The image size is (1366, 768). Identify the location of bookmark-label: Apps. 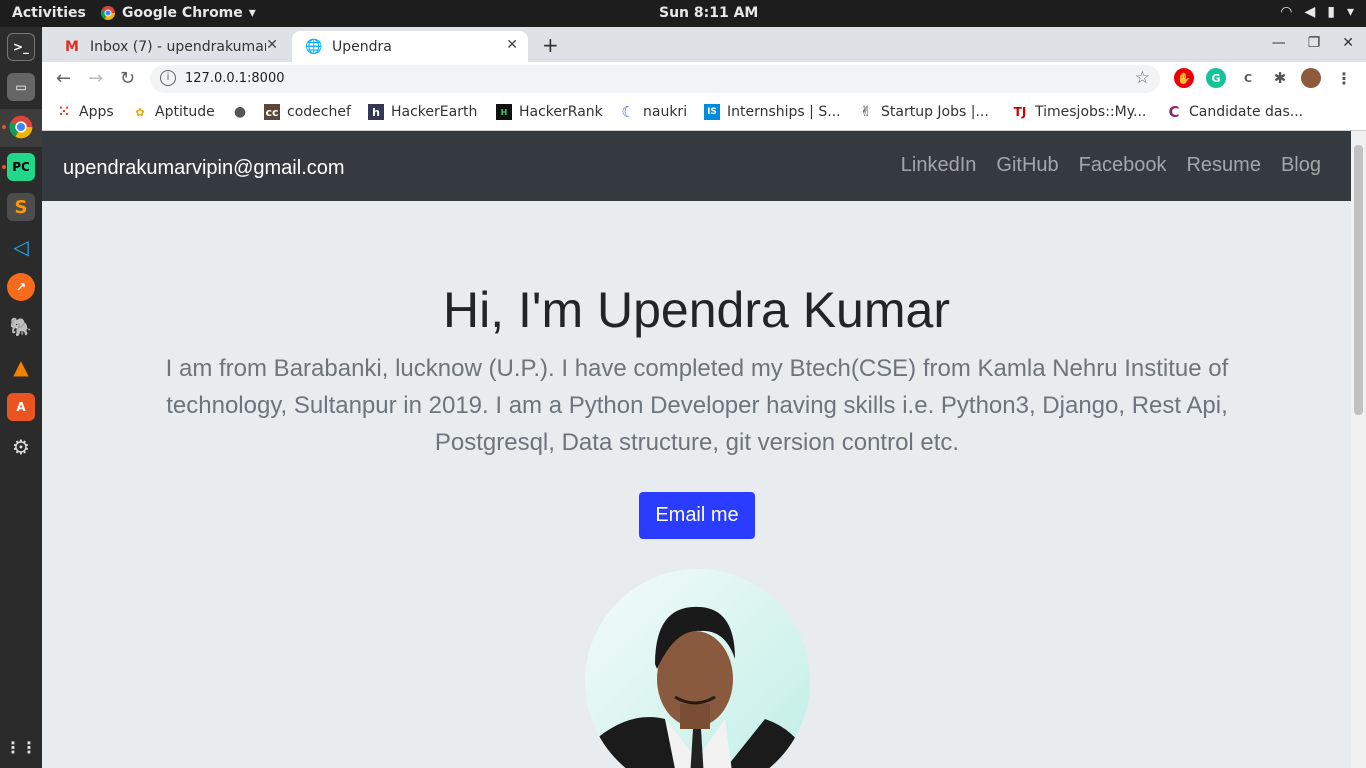
(96, 112).